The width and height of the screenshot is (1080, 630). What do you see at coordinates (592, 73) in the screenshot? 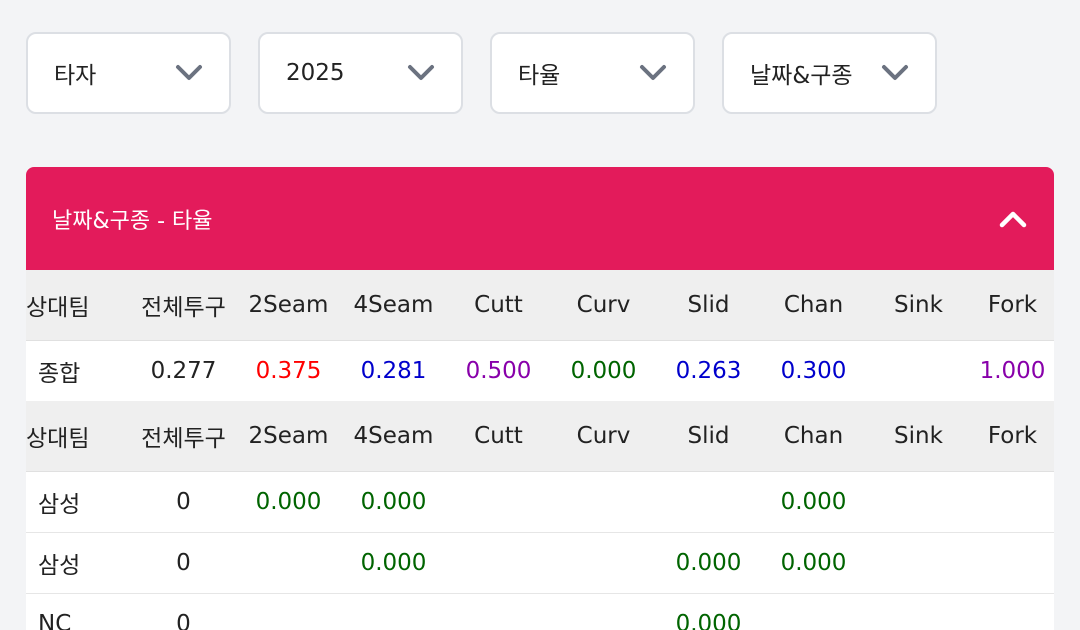
I see `filter-stat-select: 타율` at bounding box center [592, 73].